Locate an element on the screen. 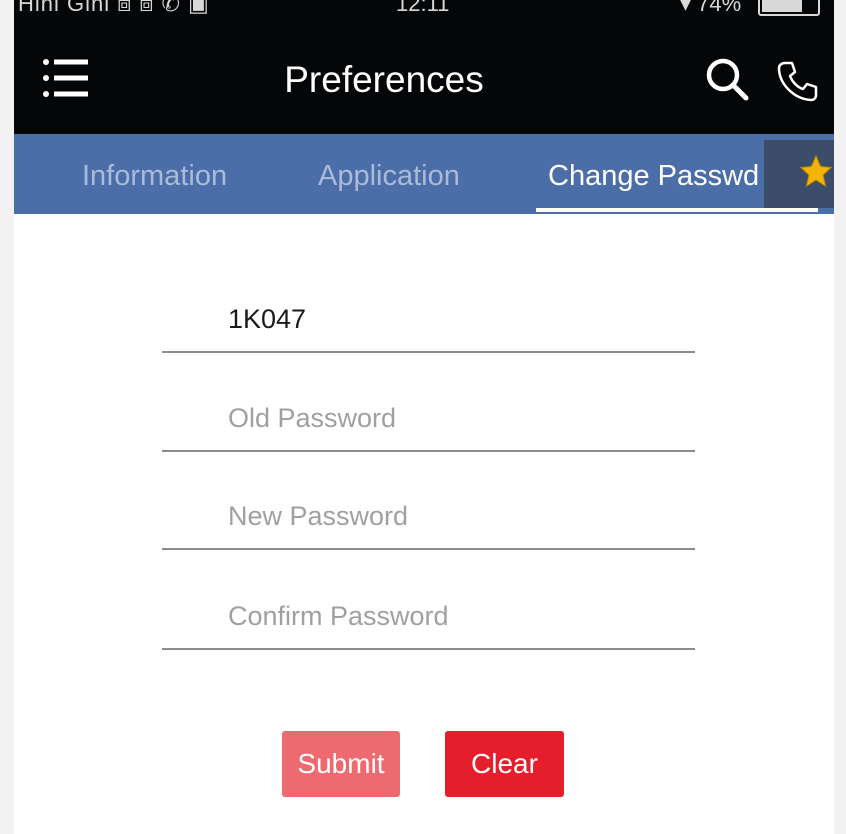 The height and width of the screenshot is (834, 846). tab-application: Application is located at coordinates (389, 176).